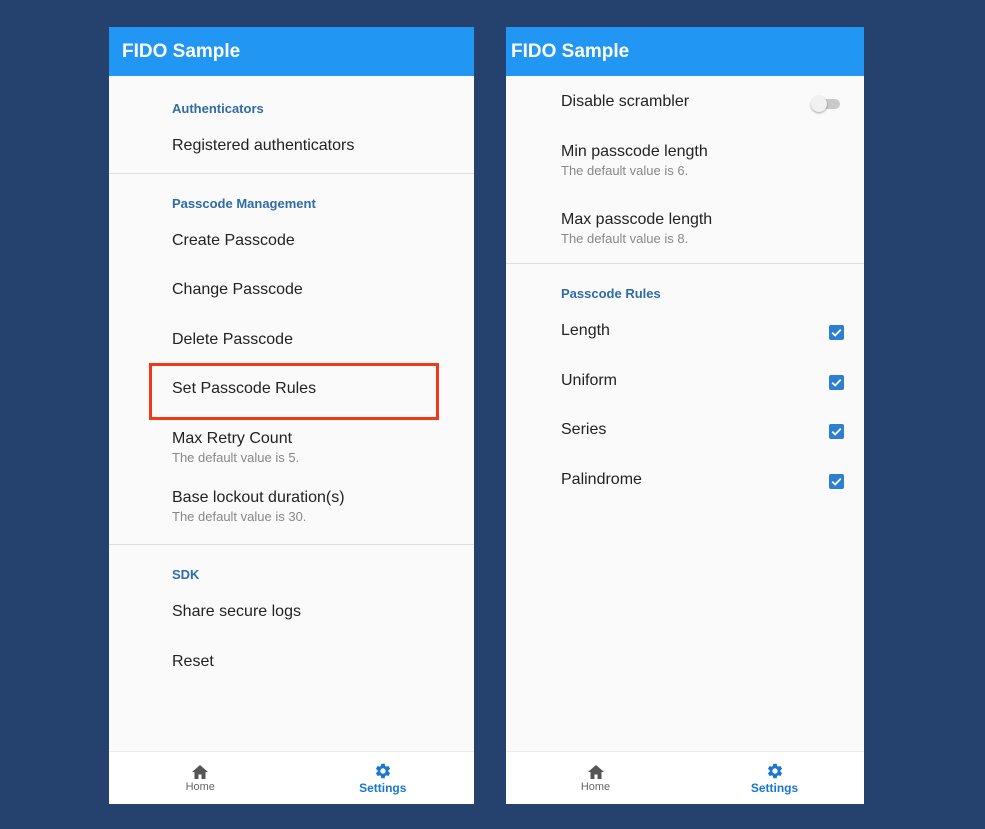 The width and height of the screenshot is (985, 829). Describe the element at coordinates (236, 611) in the screenshot. I see `item-label: Share secure logs` at that location.